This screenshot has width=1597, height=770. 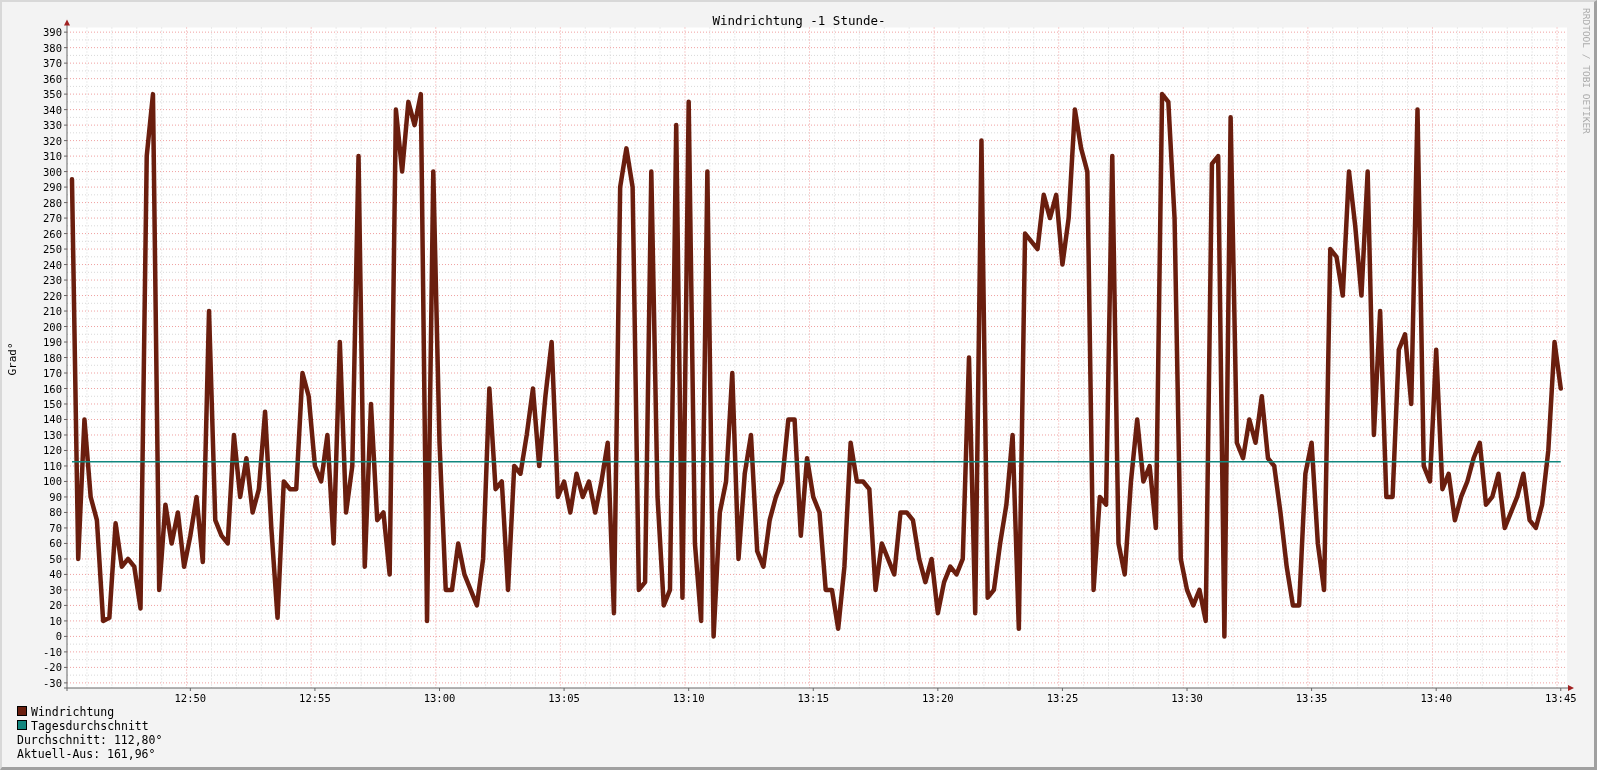 What do you see at coordinates (52, 326) in the screenshot?
I see `axis-tick-label: 200` at bounding box center [52, 326].